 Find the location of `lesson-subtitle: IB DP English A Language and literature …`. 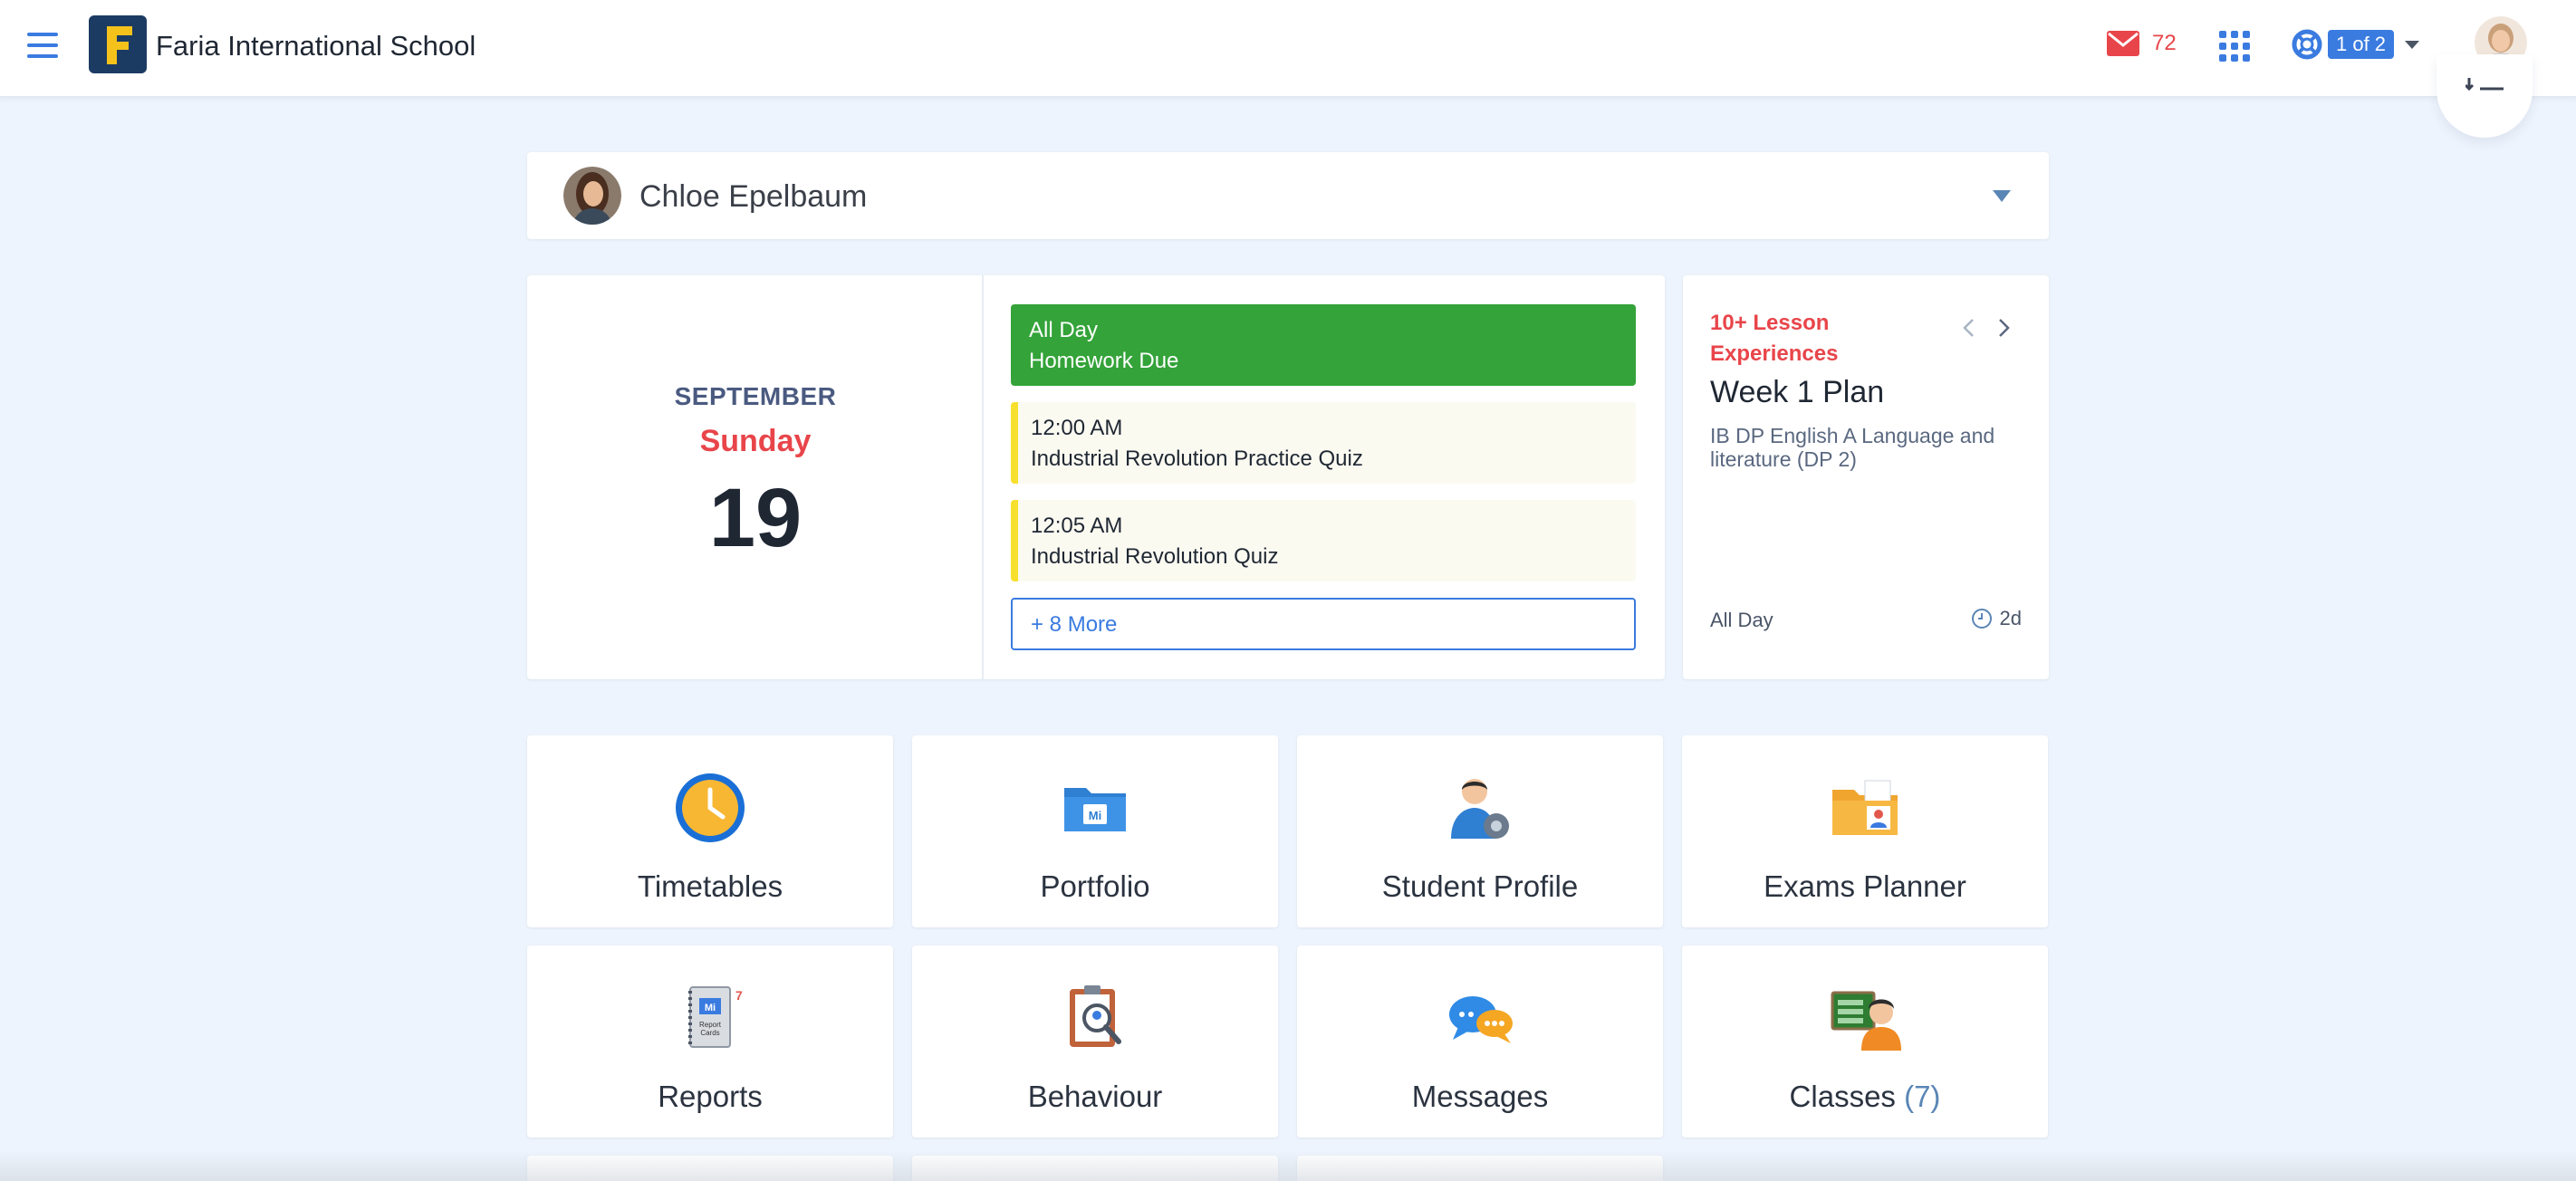

lesson-subtitle: IB DP English A Language and literature … is located at coordinates (1852, 447).